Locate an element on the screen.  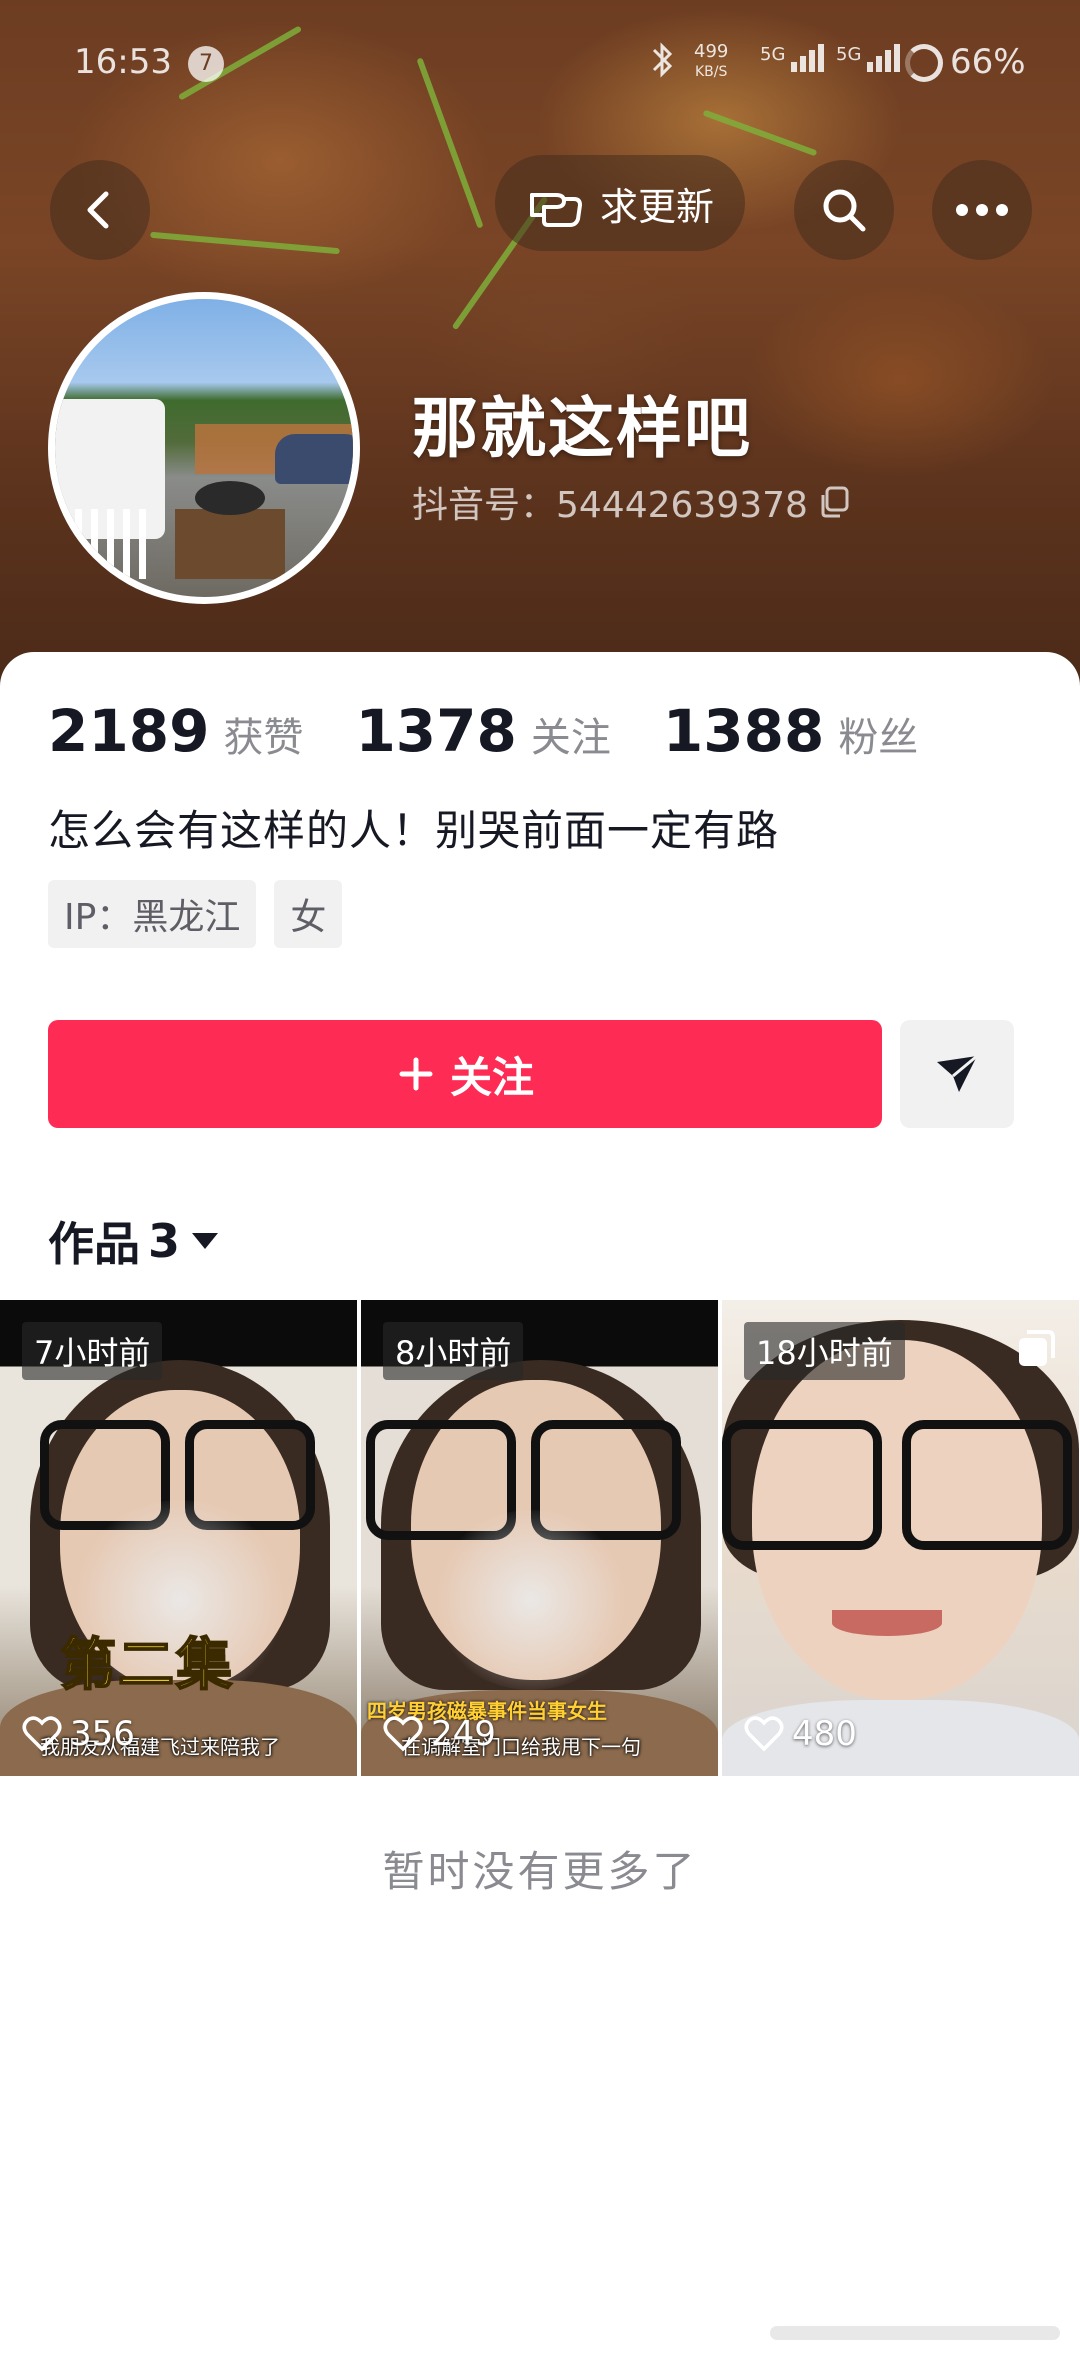
more-icon is located at coordinates (982, 210).